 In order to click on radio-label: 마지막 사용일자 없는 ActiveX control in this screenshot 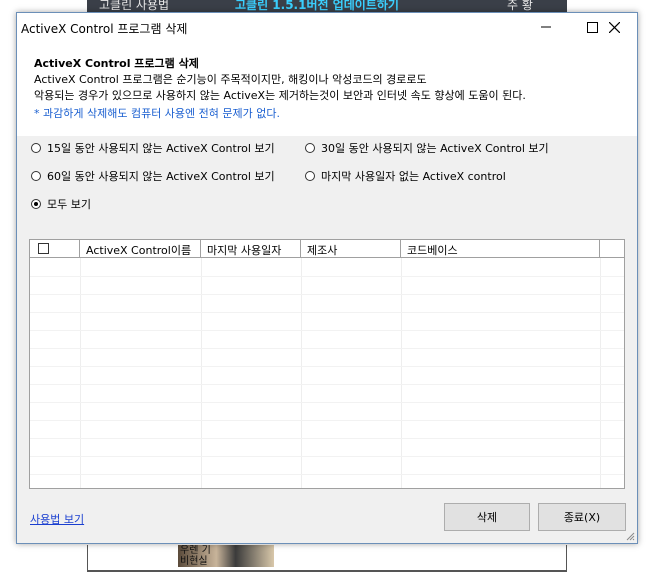, I will do `click(413, 176)`.